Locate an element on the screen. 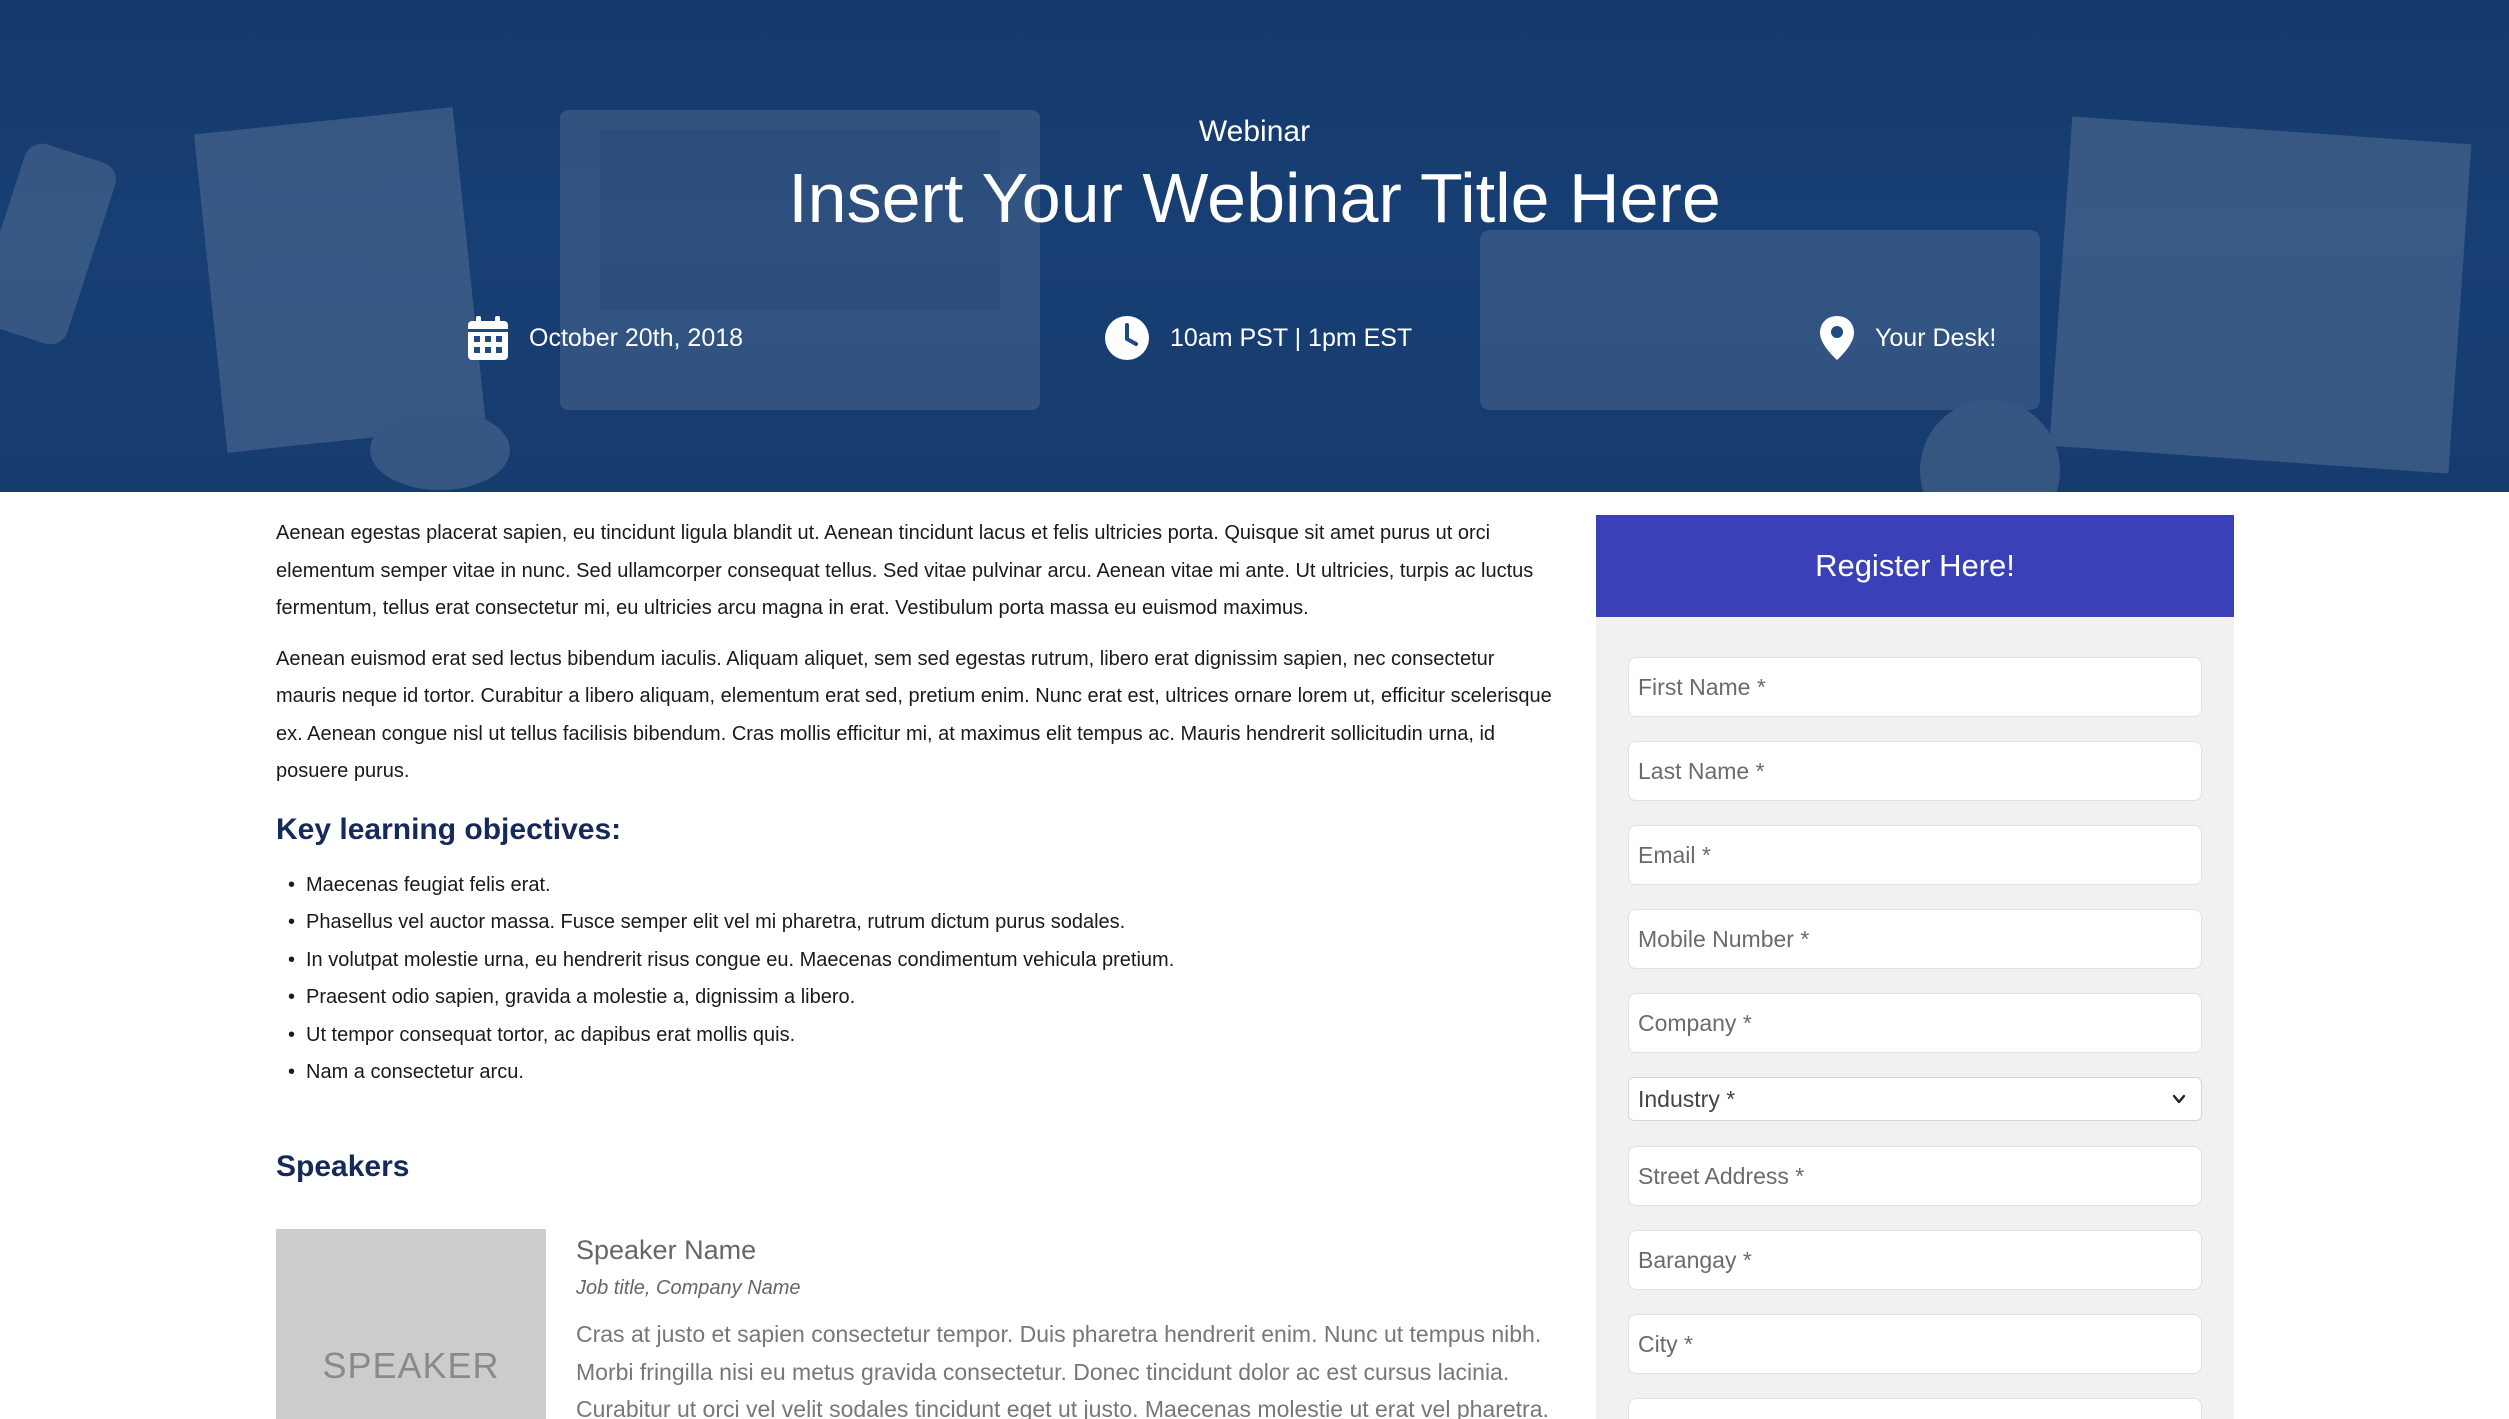 The height and width of the screenshot is (1419, 2509). form-heading: Register Here! is located at coordinates (1915, 566).